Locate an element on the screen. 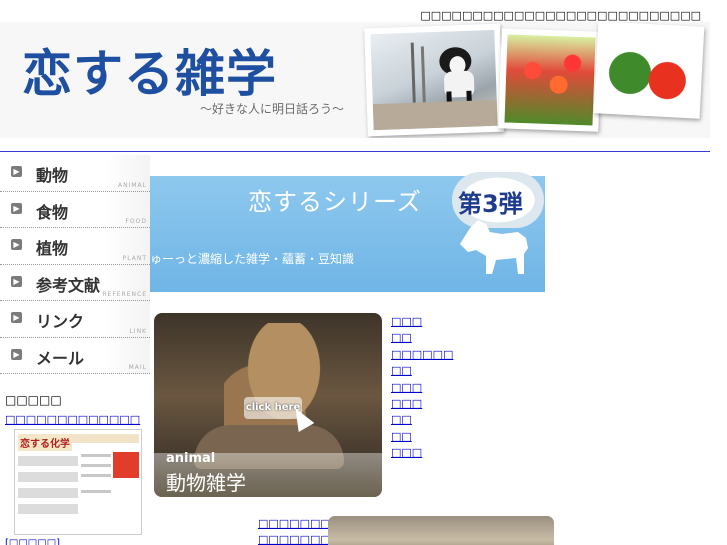 The width and height of the screenshot is (727, 545). nav-item-plant: ▶ 植物 PLANT is located at coordinates (75, 246).